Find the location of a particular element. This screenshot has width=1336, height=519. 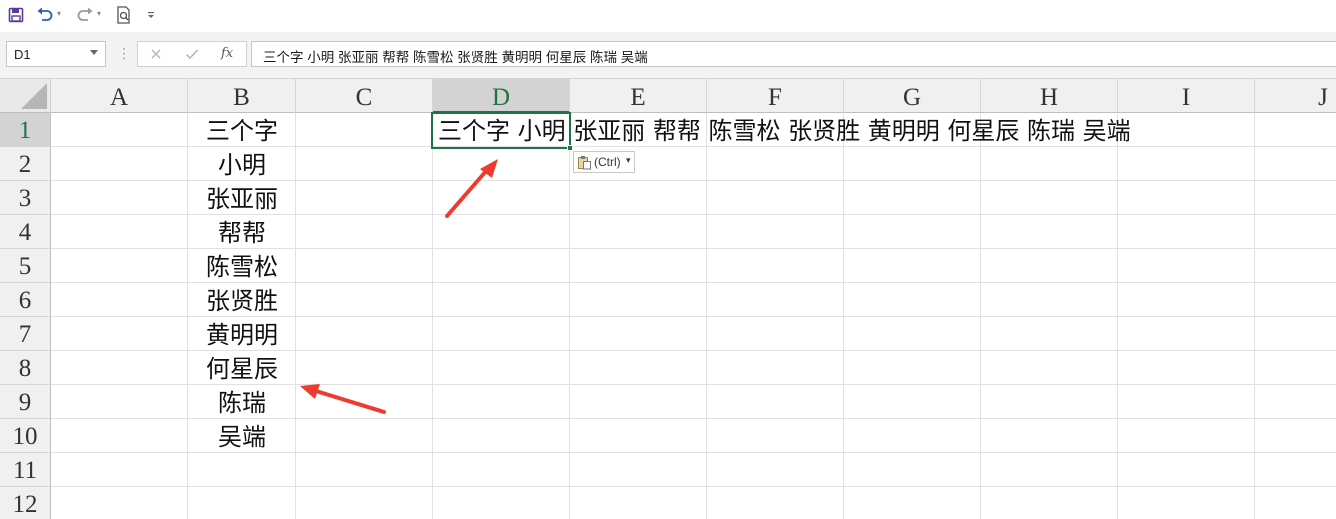

name-box-dropdown-icon is located at coordinates (94, 52).